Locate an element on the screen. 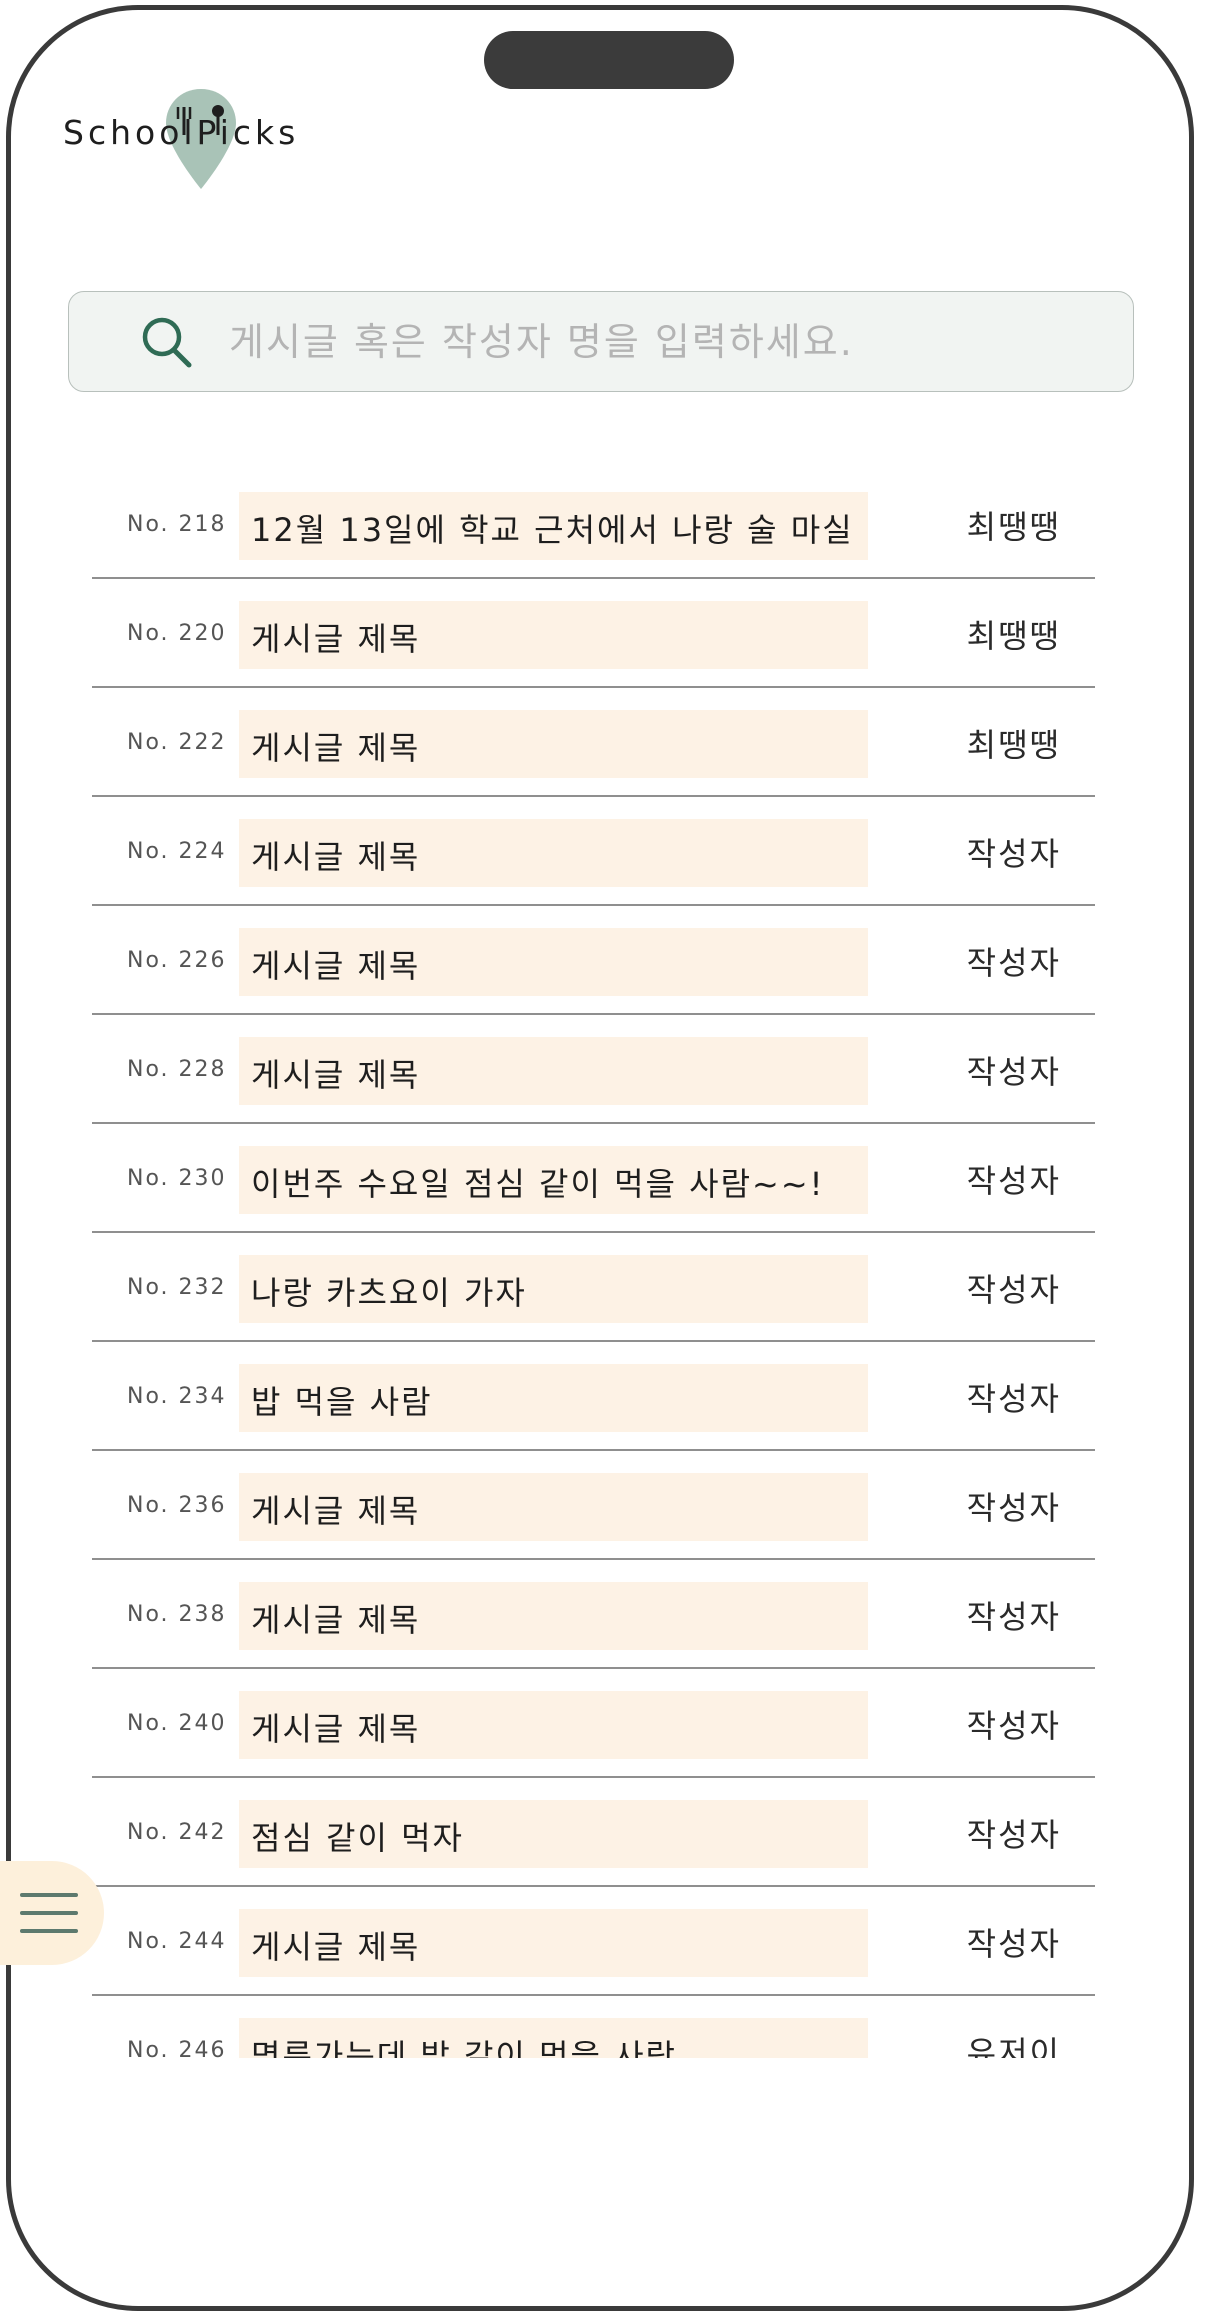  post-number: No. 238 is located at coordinates (177, 1614).